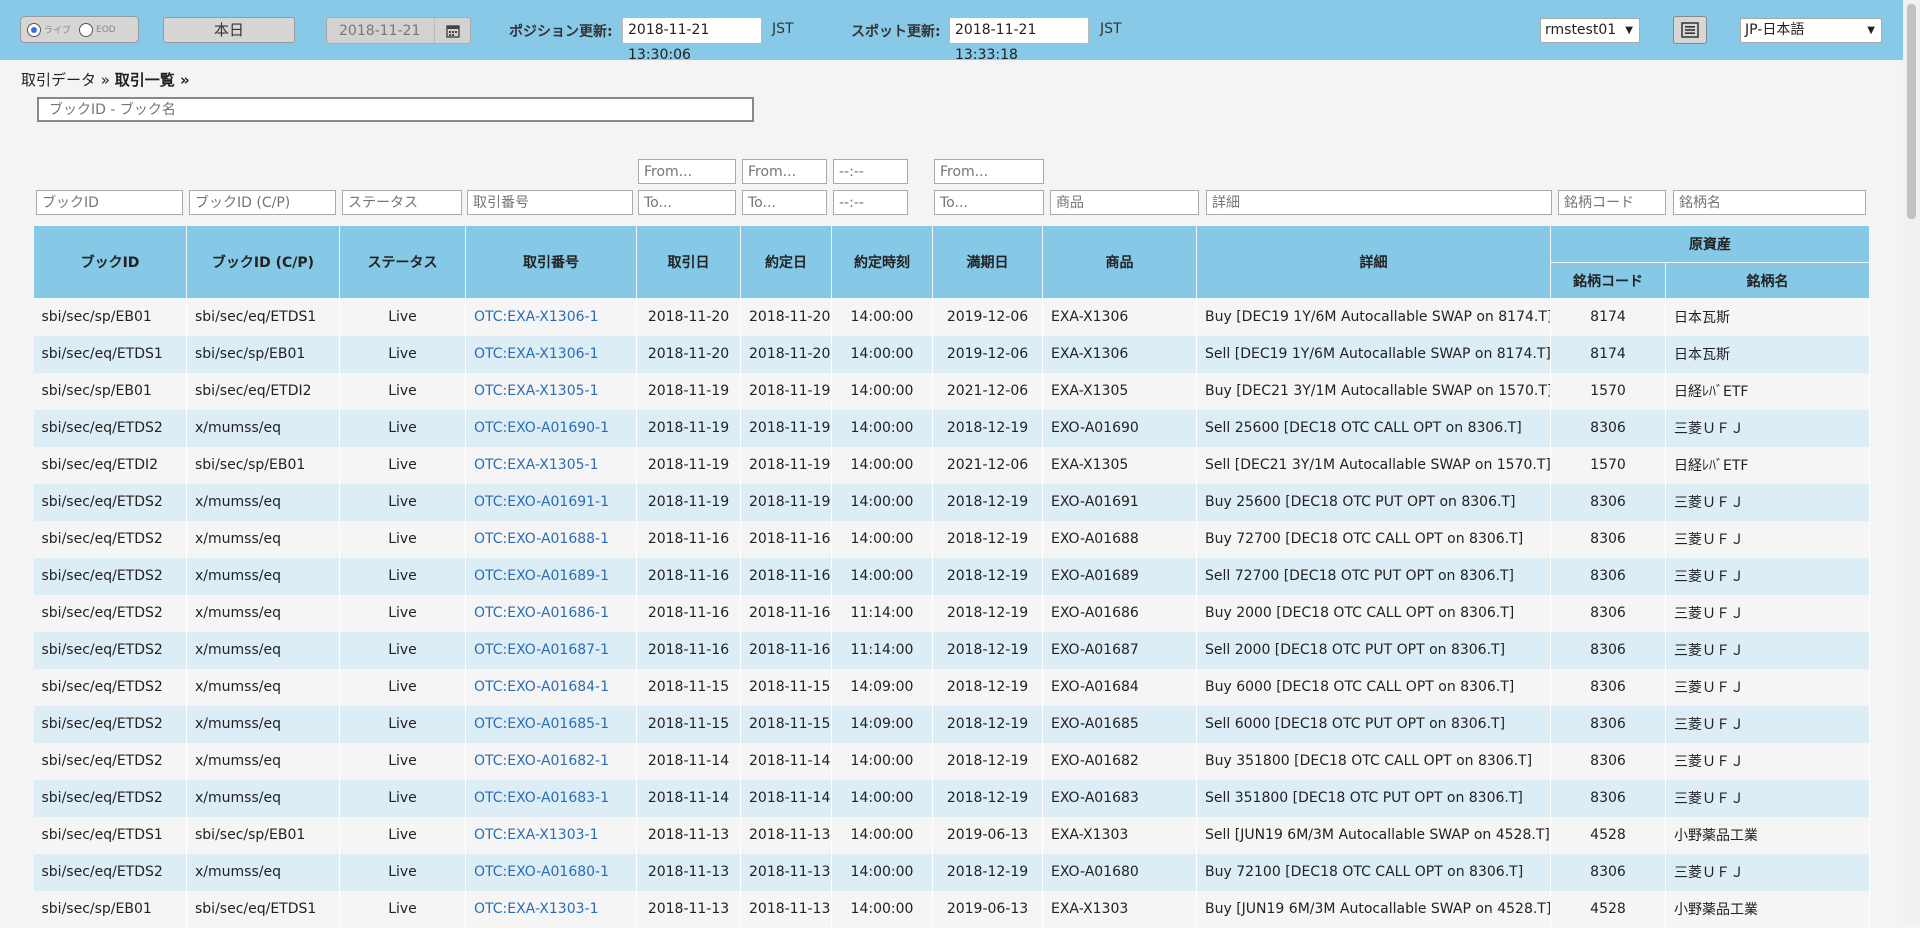 This screenshot has width=1920, height=928. What do you see at coordinates (1911, 462) in the screenshot?
I see `vertical-scrollbar` at bounding box center [1911, 462].